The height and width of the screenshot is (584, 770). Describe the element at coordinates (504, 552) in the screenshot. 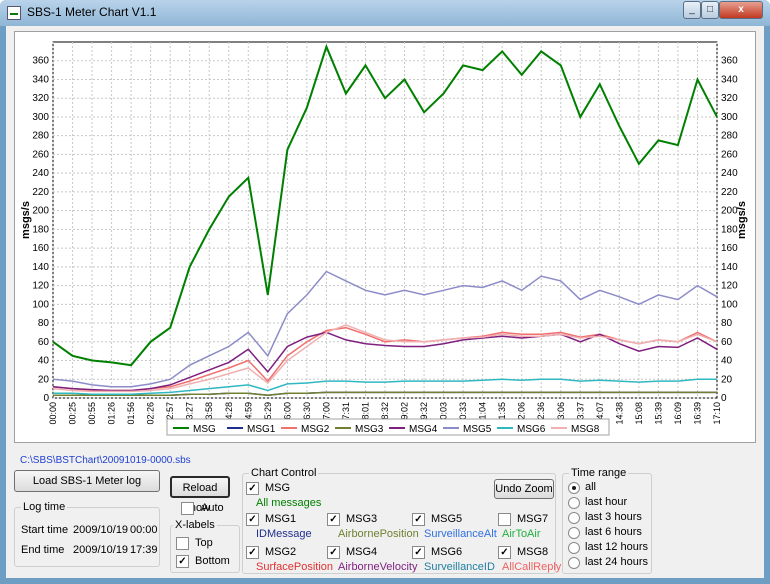

I see `msg8-checkbox: ✓` at that location.